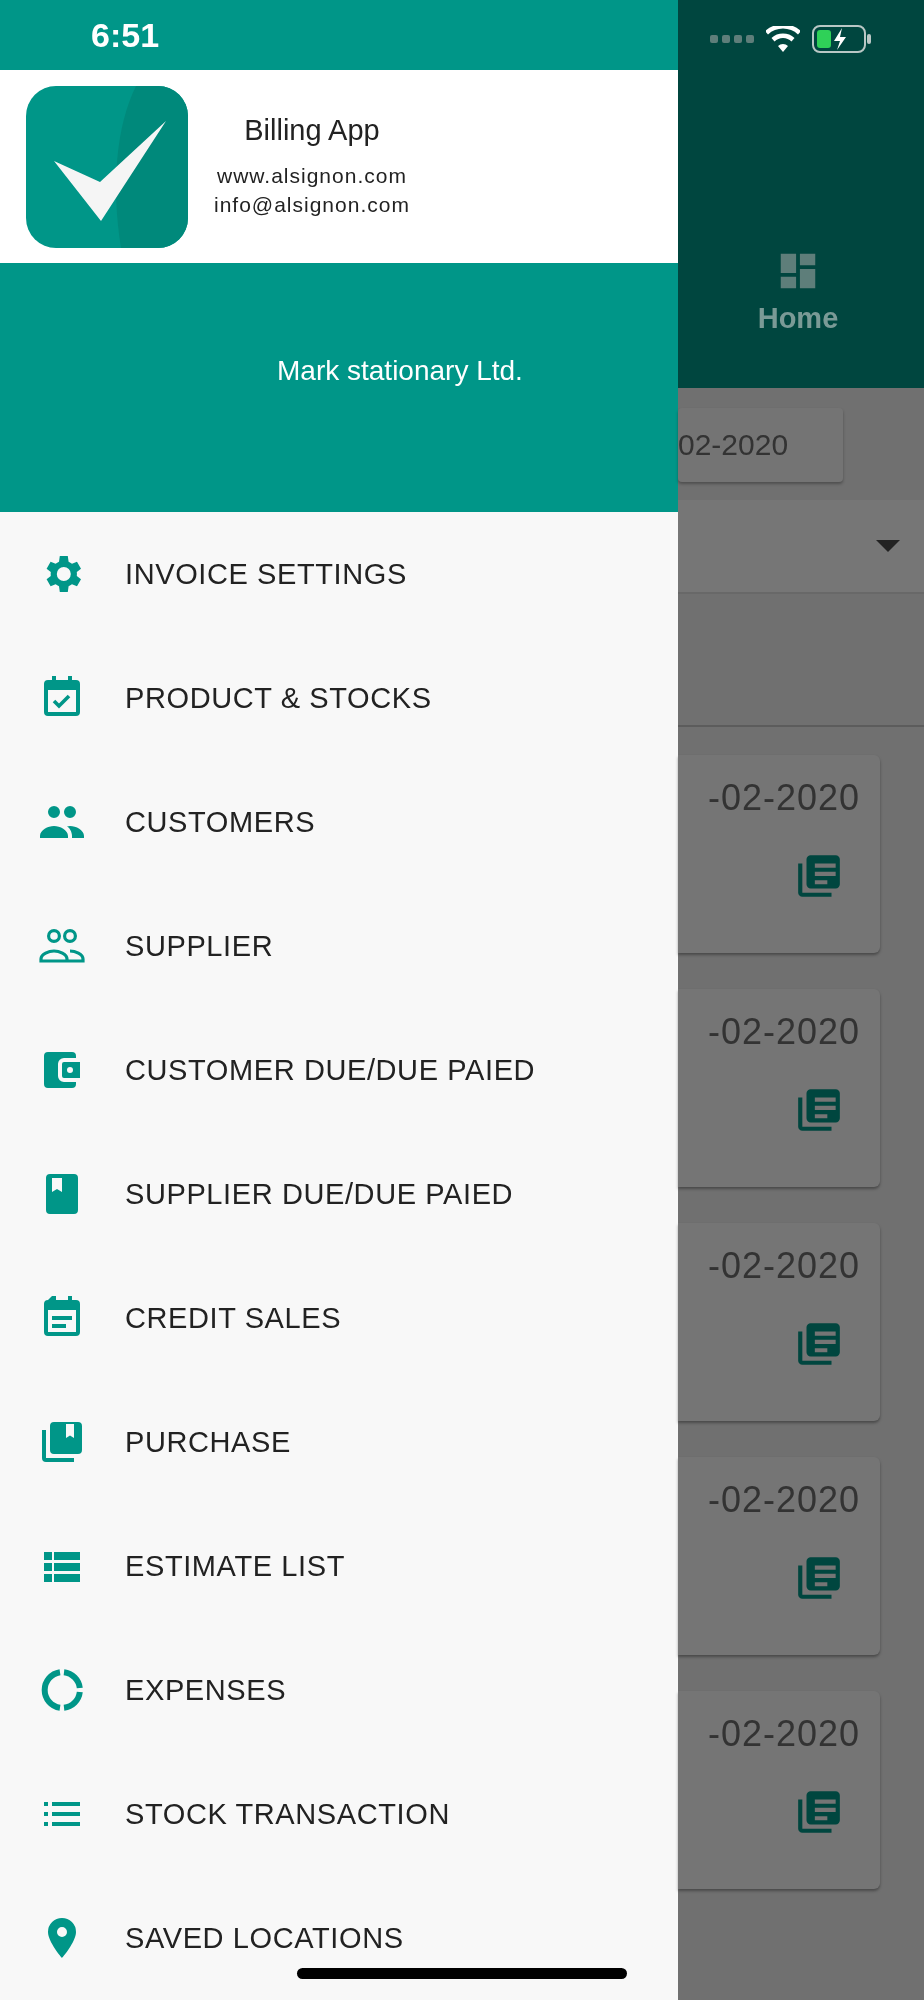 The image size is (924, 2000). Describe the element at coordinates (842, 39) in the screenshot. I see `battery-icon` at that location.